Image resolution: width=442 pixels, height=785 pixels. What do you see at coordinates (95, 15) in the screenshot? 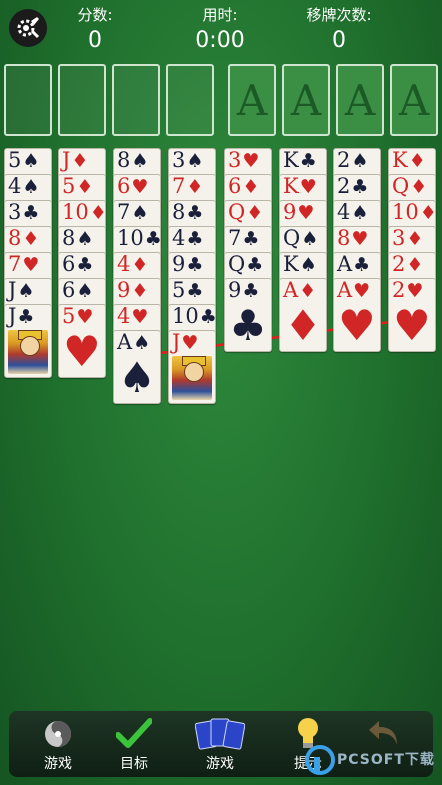
I see `score-label: 分数:` at bounding box center [95, 15].